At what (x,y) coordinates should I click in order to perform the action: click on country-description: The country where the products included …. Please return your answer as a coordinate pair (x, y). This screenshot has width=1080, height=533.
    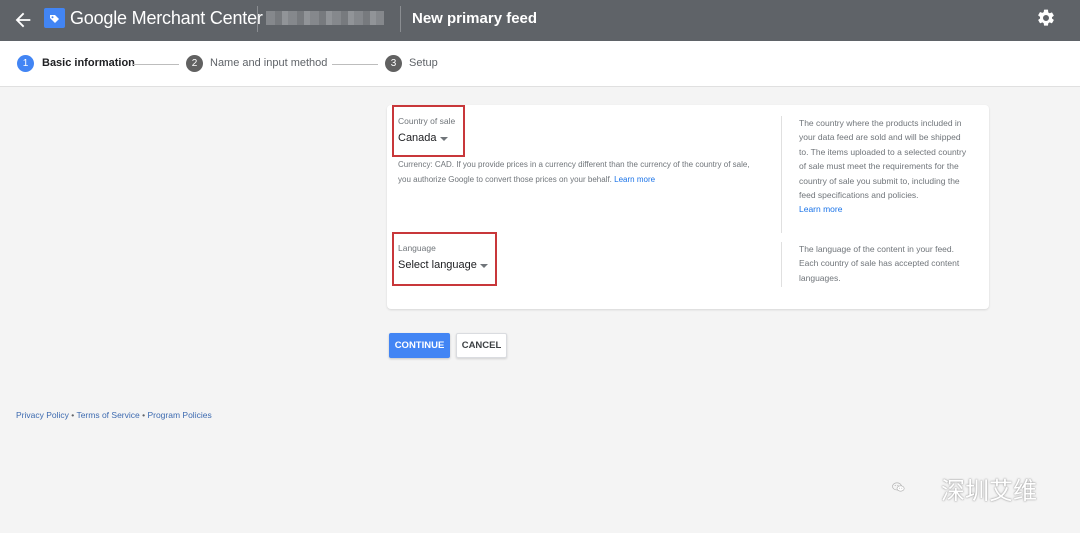
    Looking at the image, I should click on (885, 166).